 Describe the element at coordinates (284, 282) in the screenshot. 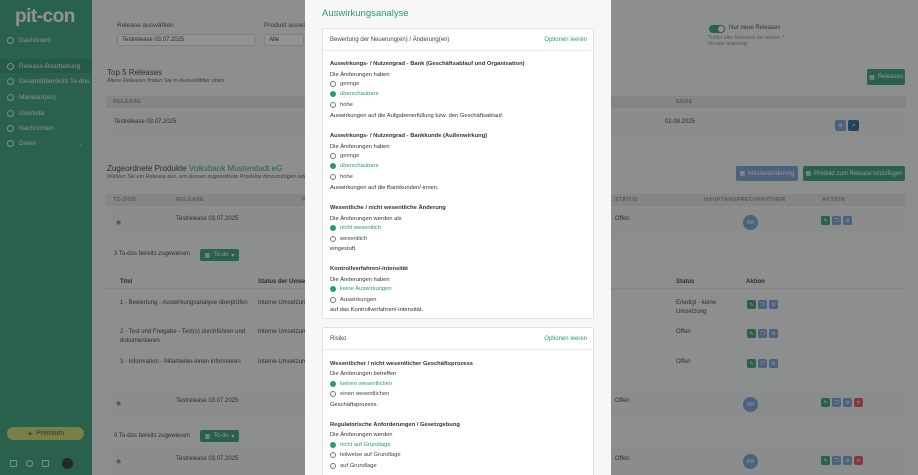

I see `col-impl-status: Status der Umsetz` at that location.